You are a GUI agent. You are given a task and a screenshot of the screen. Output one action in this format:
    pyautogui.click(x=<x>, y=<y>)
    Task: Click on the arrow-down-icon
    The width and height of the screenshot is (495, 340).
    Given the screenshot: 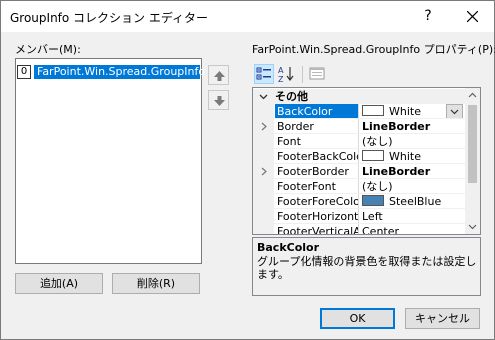 What is the action you would take?
    pyautogui.click(x=219, y=101)
    